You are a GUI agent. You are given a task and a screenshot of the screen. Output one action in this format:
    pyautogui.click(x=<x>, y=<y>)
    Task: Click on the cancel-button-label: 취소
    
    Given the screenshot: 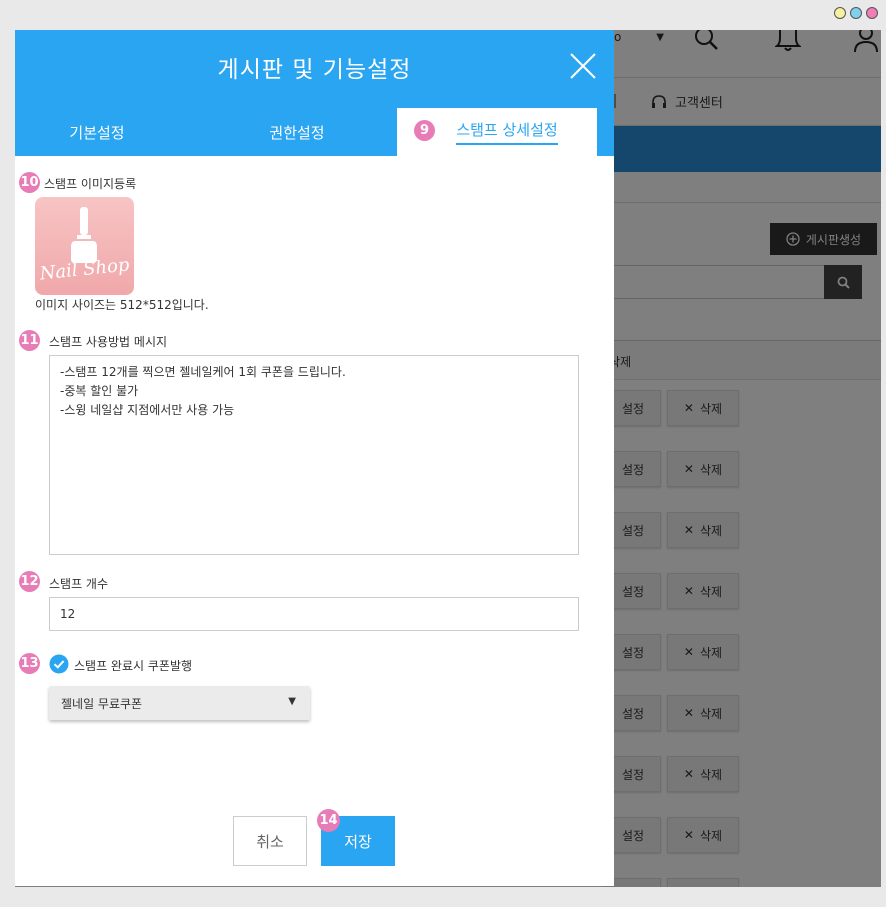 What is the action you would take?
    pyautogui.click(x=270, y=841)
    